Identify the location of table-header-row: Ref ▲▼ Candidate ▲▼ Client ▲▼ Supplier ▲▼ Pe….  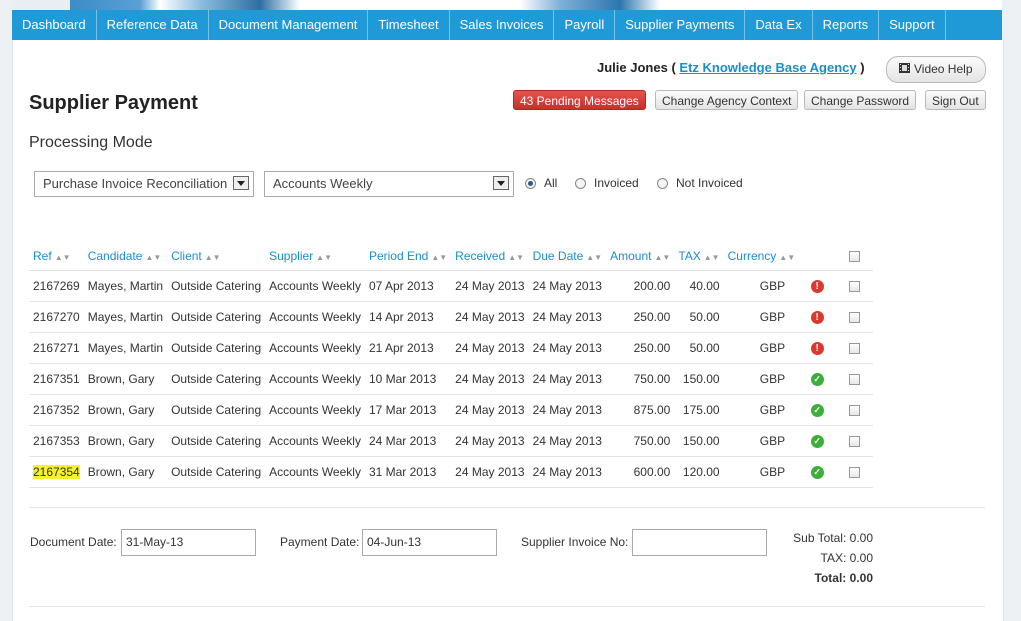
(451, 256).